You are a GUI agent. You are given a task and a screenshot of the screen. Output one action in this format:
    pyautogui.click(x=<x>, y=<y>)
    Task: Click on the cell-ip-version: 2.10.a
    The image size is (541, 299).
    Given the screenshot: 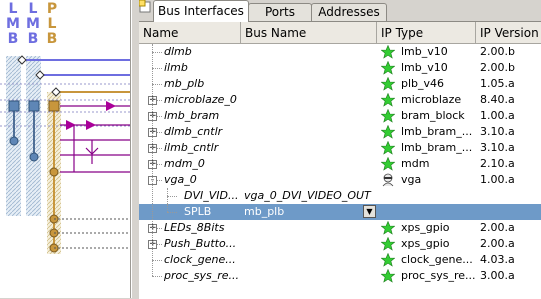 What is the action you would take?
    pyautogui.click(x=497, y=163)
    